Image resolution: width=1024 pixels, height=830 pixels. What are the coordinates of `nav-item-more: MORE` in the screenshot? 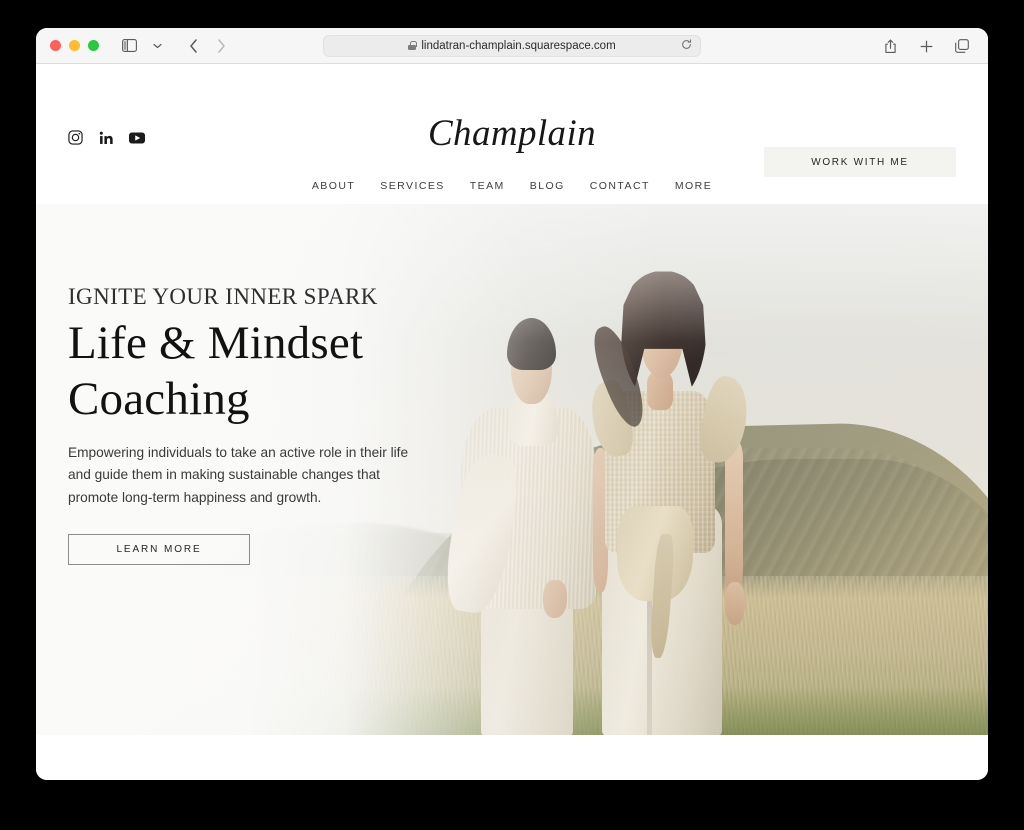 It's located at (693, 186).